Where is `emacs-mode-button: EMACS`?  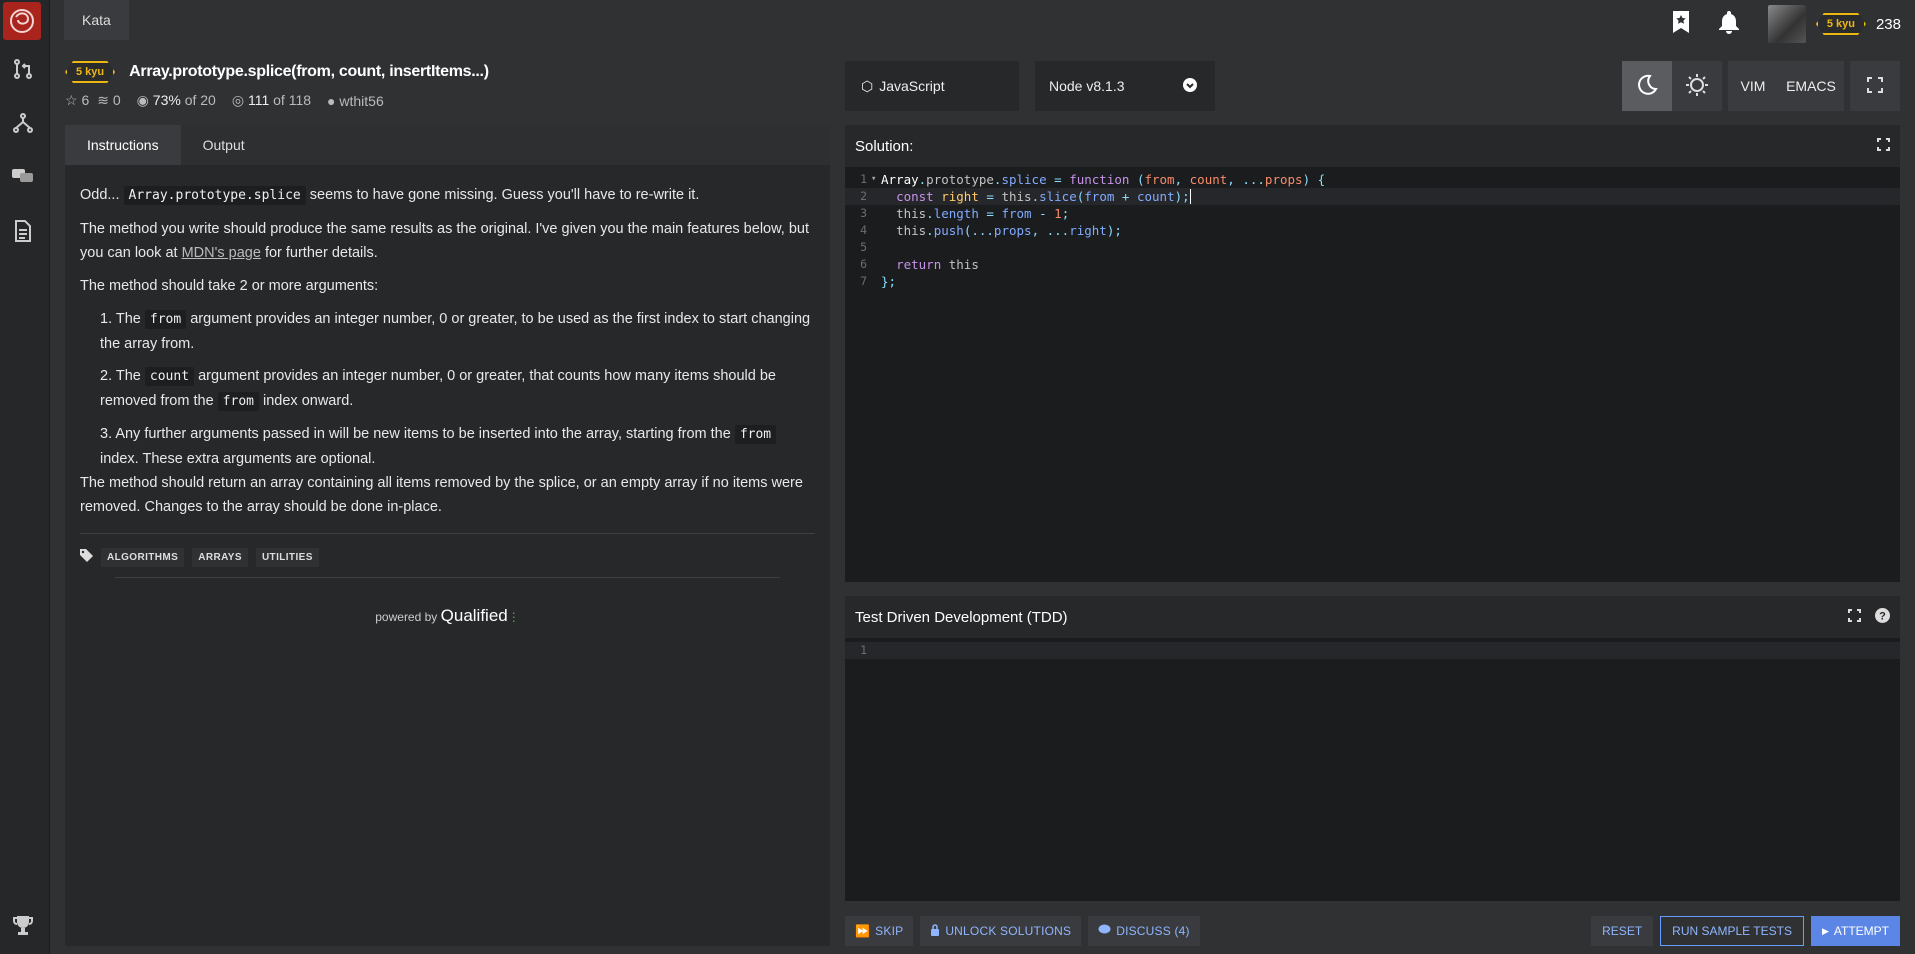
emacs-mode-button: EMACS is located at coordinates (1811, 86).